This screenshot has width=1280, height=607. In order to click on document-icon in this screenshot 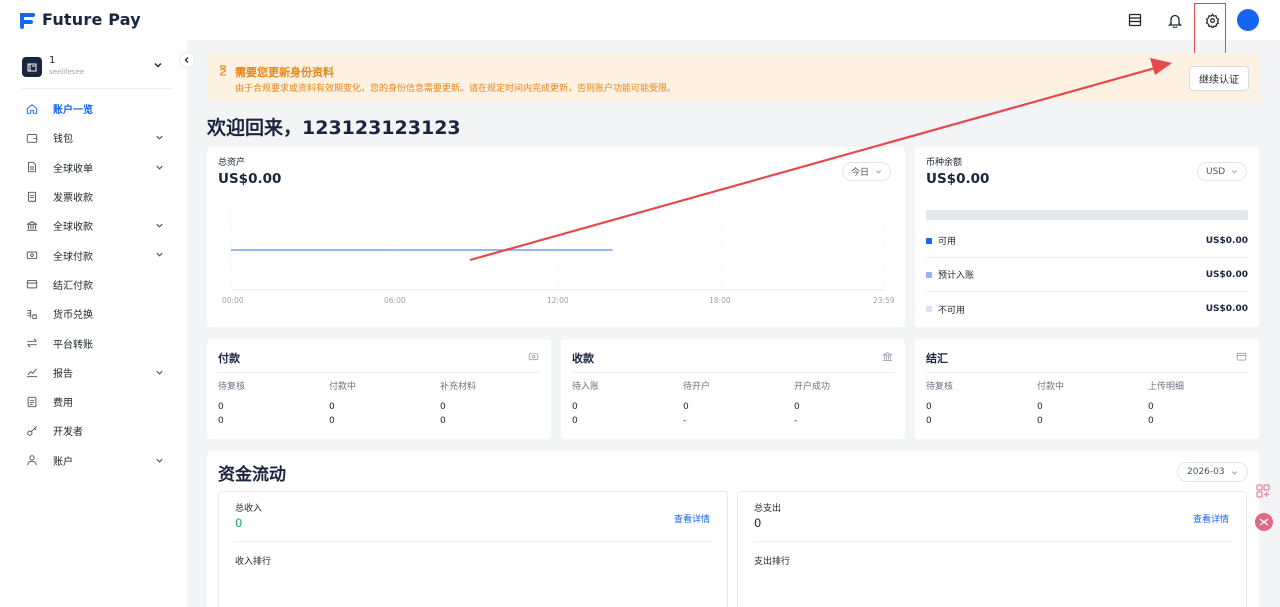, I will do `click(32, 167)`.